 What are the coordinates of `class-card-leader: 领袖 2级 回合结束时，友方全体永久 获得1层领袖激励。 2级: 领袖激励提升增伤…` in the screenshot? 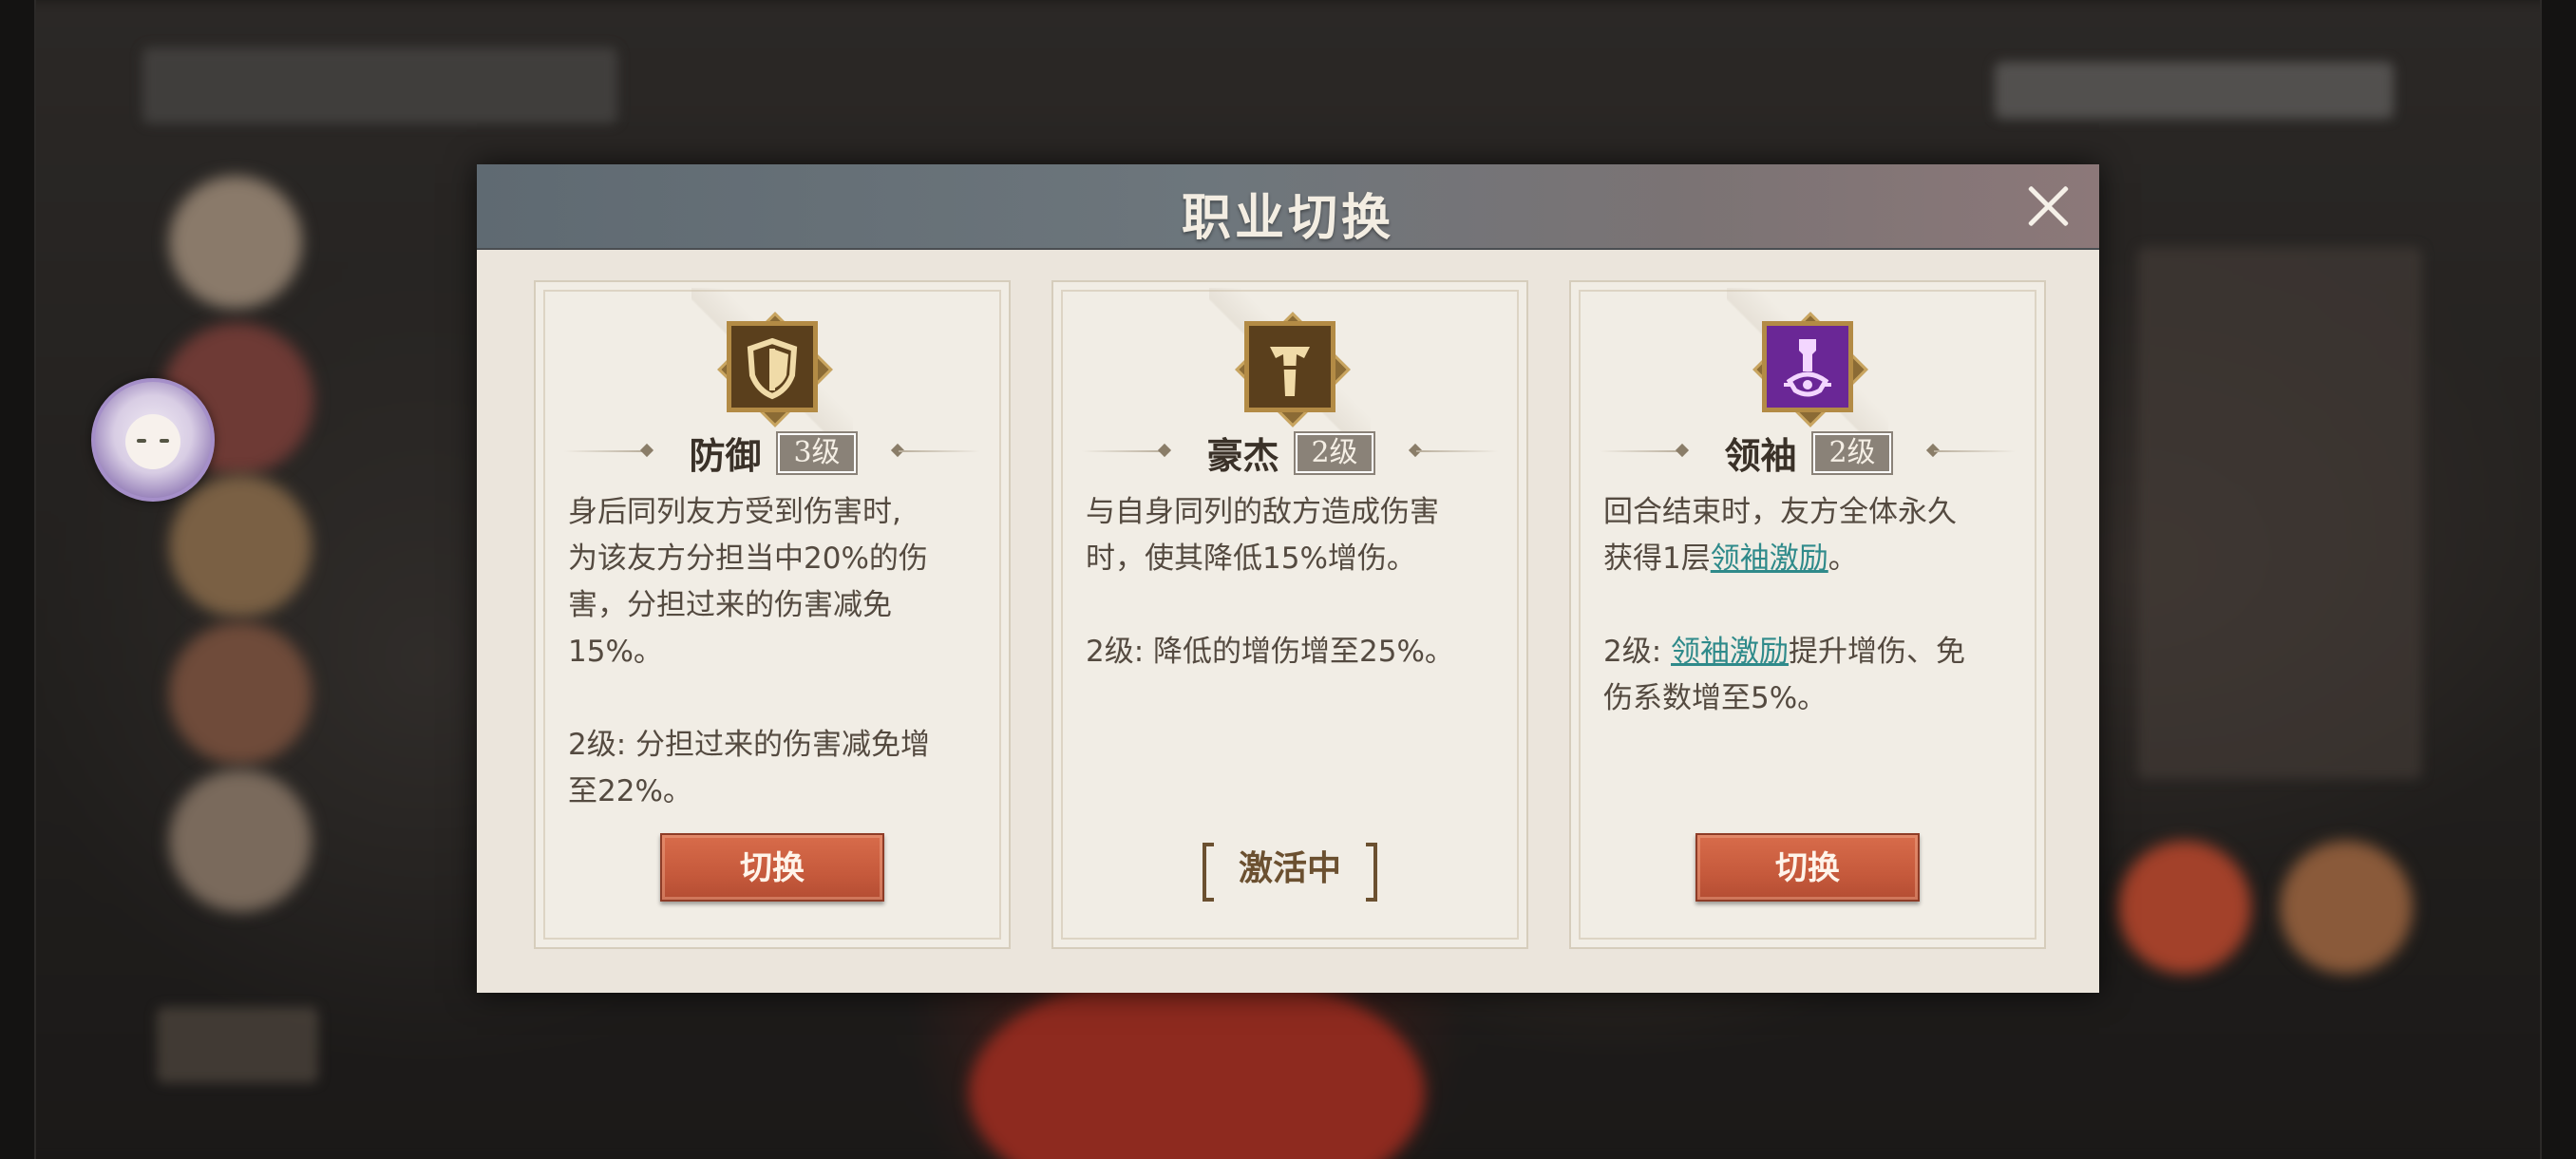 It's located at (1807, 614).